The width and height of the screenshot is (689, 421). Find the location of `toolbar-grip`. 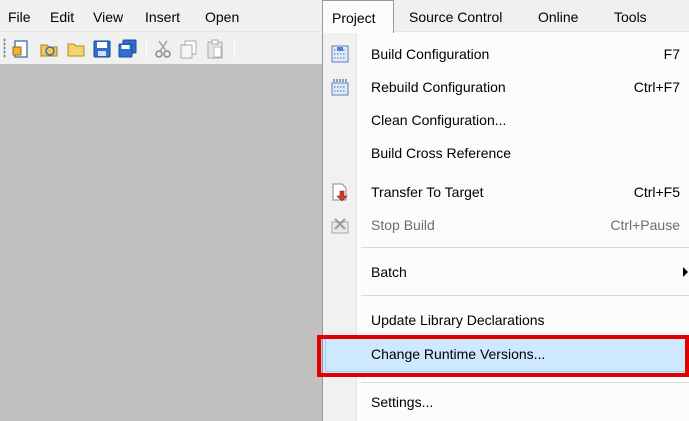

toolbar-grip is located at coordinates (4, 48).